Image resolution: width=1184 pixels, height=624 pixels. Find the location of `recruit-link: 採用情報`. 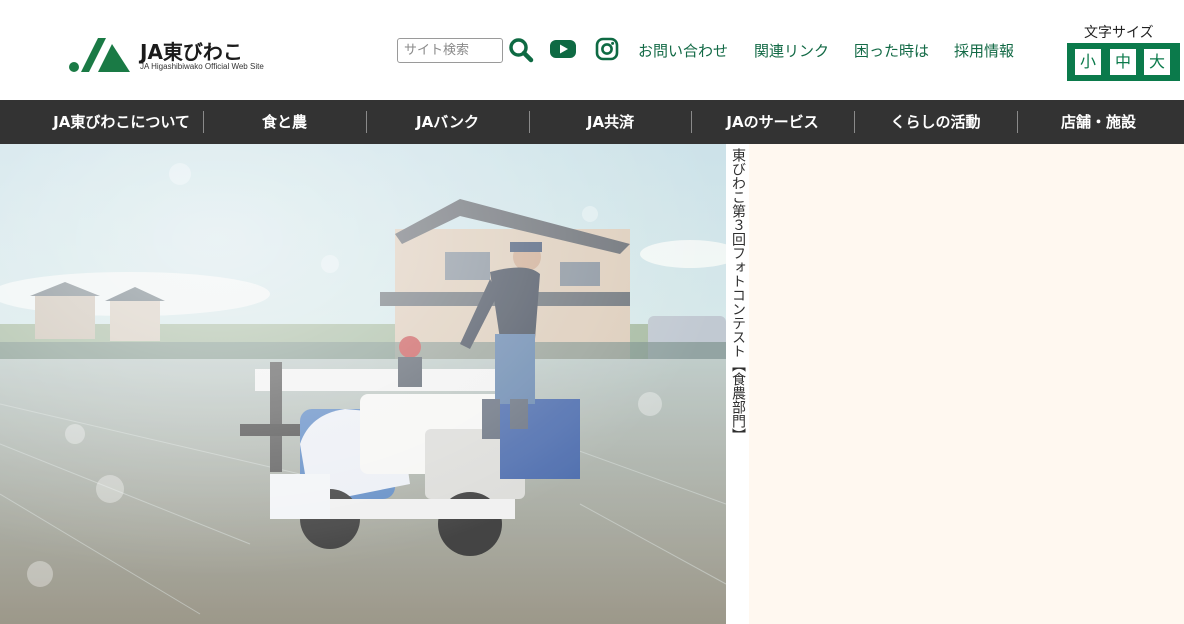

recruit-link: 採用情報 is located at coordinates (984, 50).